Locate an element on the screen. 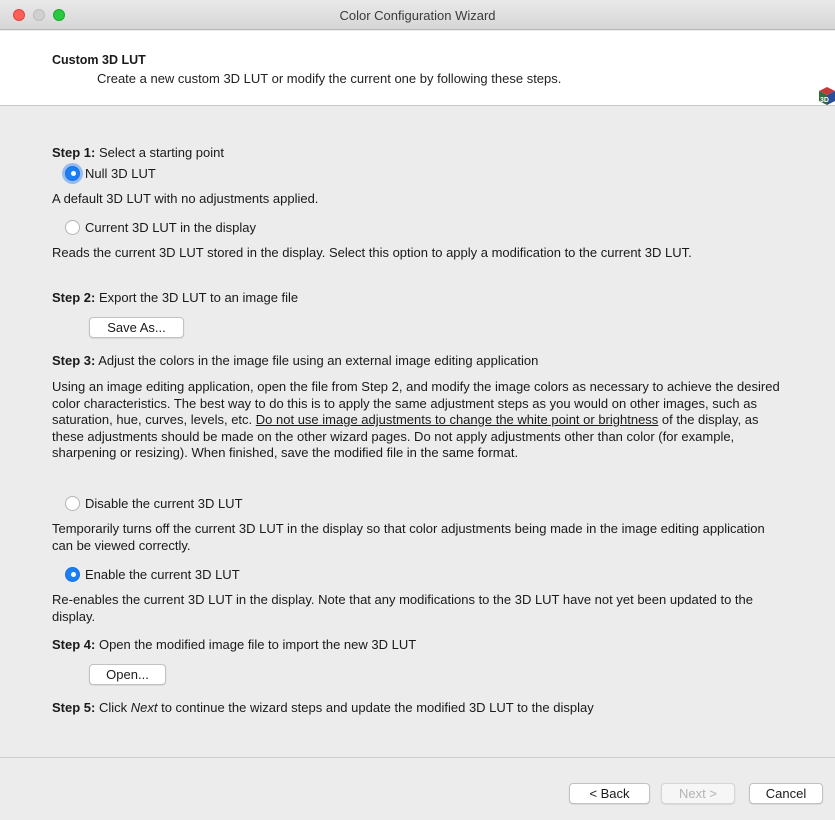 The width and height of the screenshot is (835, 820). cancel-button: Cancel is located at coordinates (786, 793).